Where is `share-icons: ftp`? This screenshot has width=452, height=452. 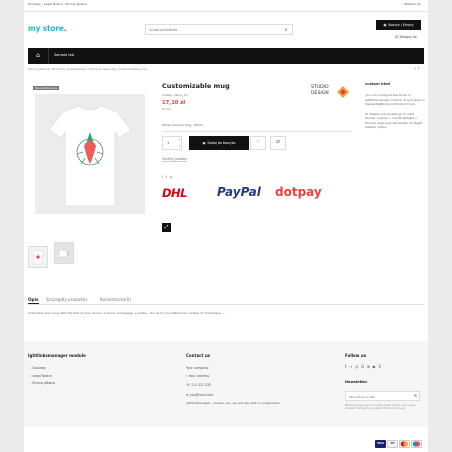
share-icons: ftp is located at coordinates (168, 177).